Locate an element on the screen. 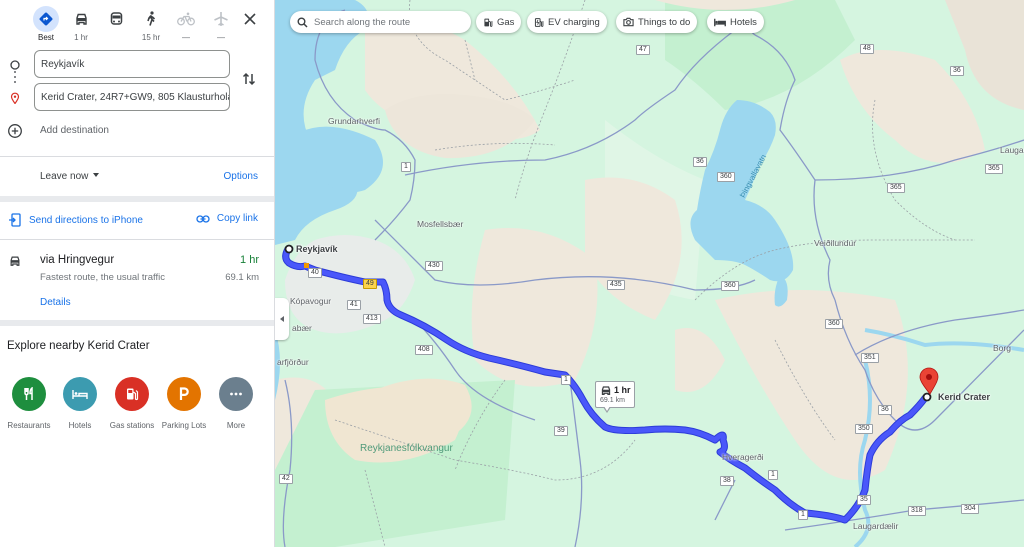  mode-driving: 1 hr is located at coordinates (81, 24).